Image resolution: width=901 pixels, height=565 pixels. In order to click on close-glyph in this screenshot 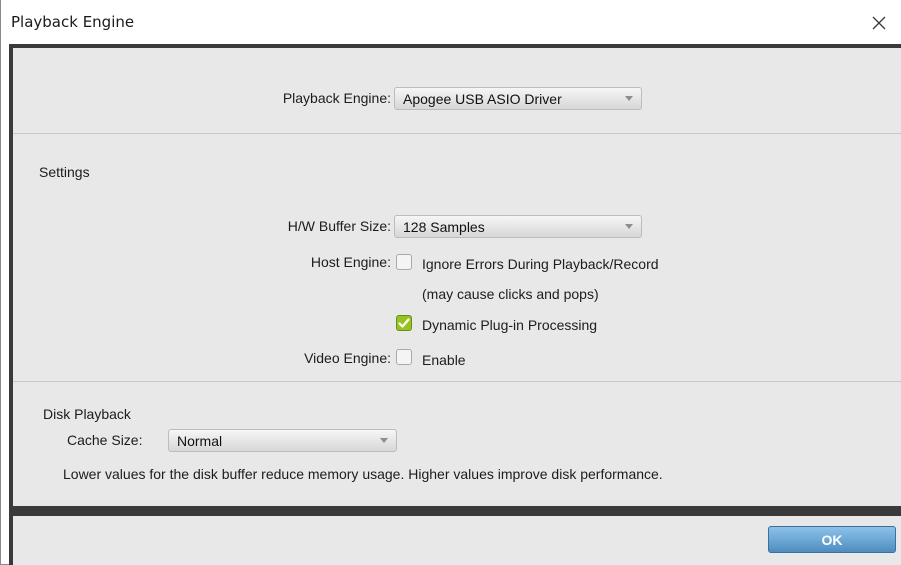, I will do `click(879, 23)`.